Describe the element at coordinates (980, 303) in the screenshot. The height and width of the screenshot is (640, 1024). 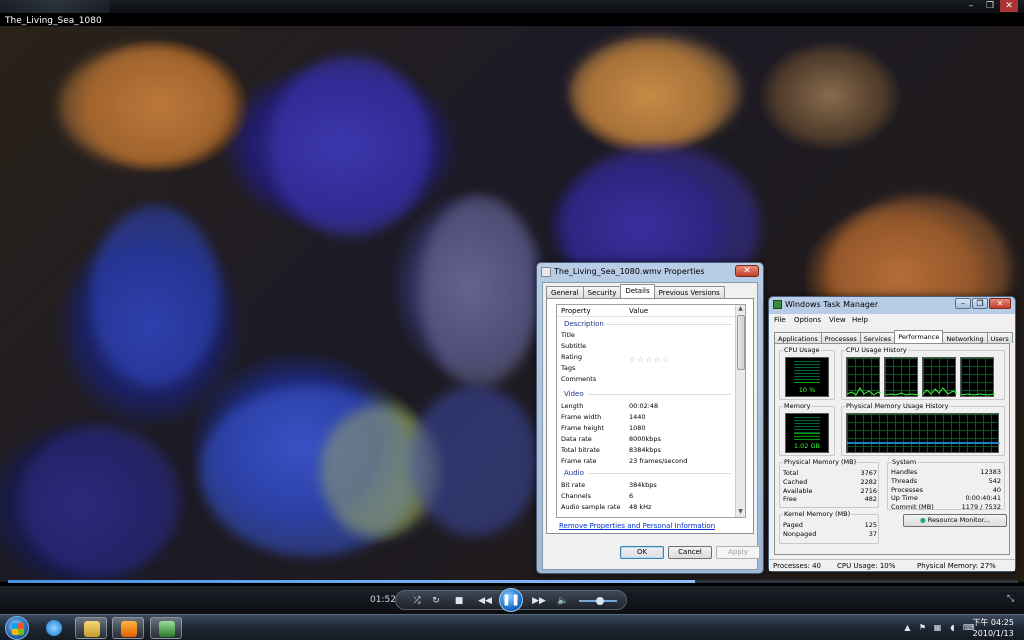
I see `tm-maximize-button: ❐` at that location.